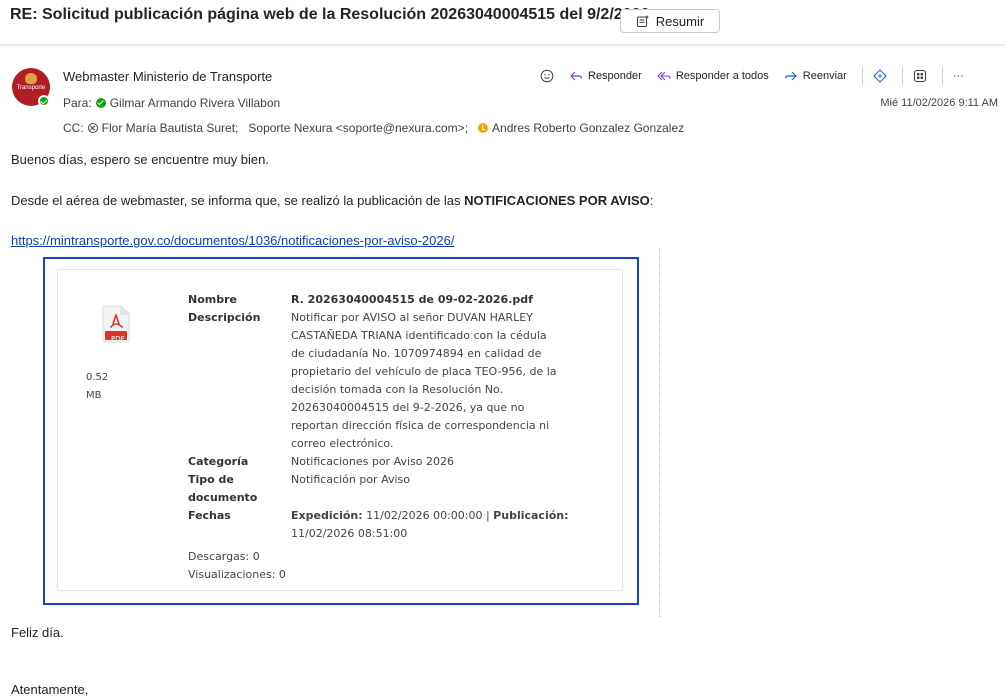  Describe the element at coordinates (372, 461) in the screenshot. I see `categoria-value: Notificaciones por Aviso 2026` at that location.